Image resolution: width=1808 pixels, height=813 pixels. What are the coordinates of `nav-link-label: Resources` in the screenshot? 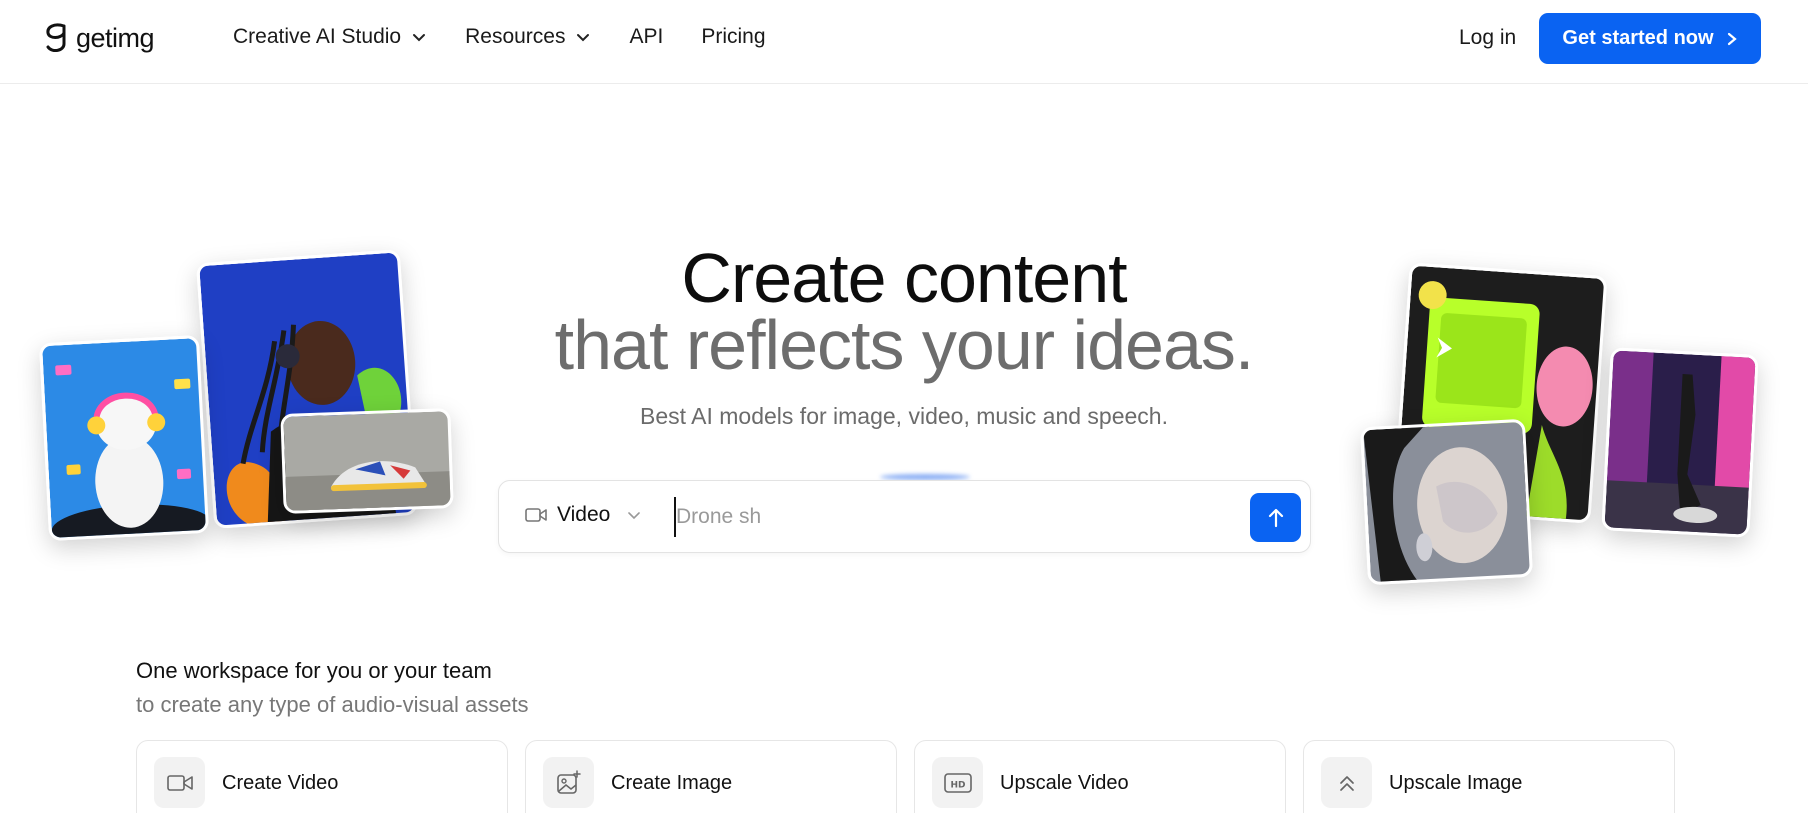 It's located at (515, 36).